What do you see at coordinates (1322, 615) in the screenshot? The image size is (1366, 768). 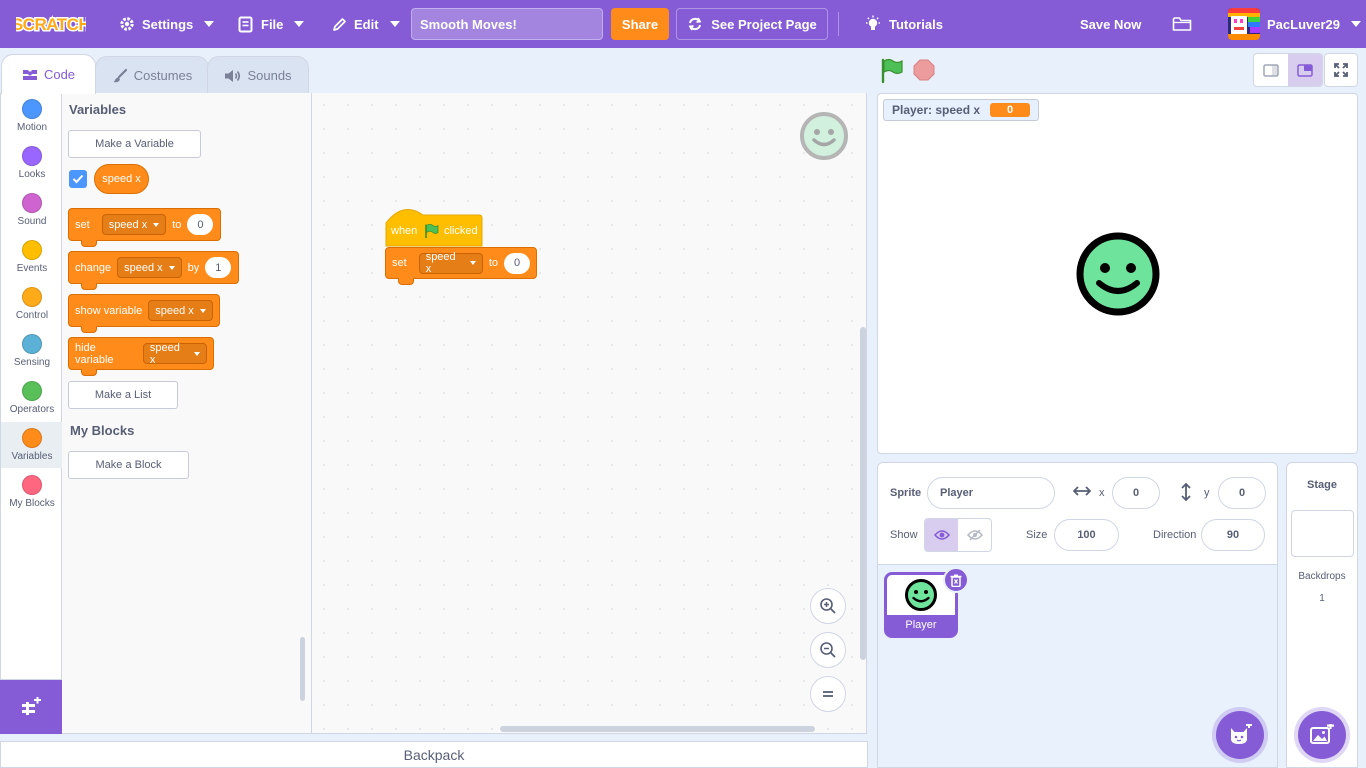 I see `stage-target-pane: Stage Backdrops 1` at bounding box center [1322, 615].